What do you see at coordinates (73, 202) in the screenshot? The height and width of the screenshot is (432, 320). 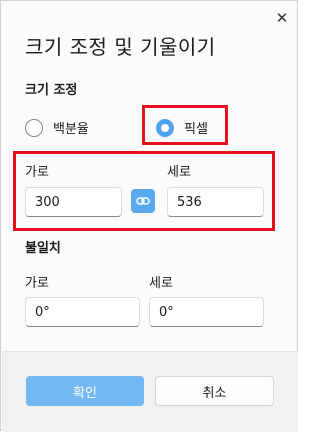 I see `width-input: 300` at bounding box center [73, 202].